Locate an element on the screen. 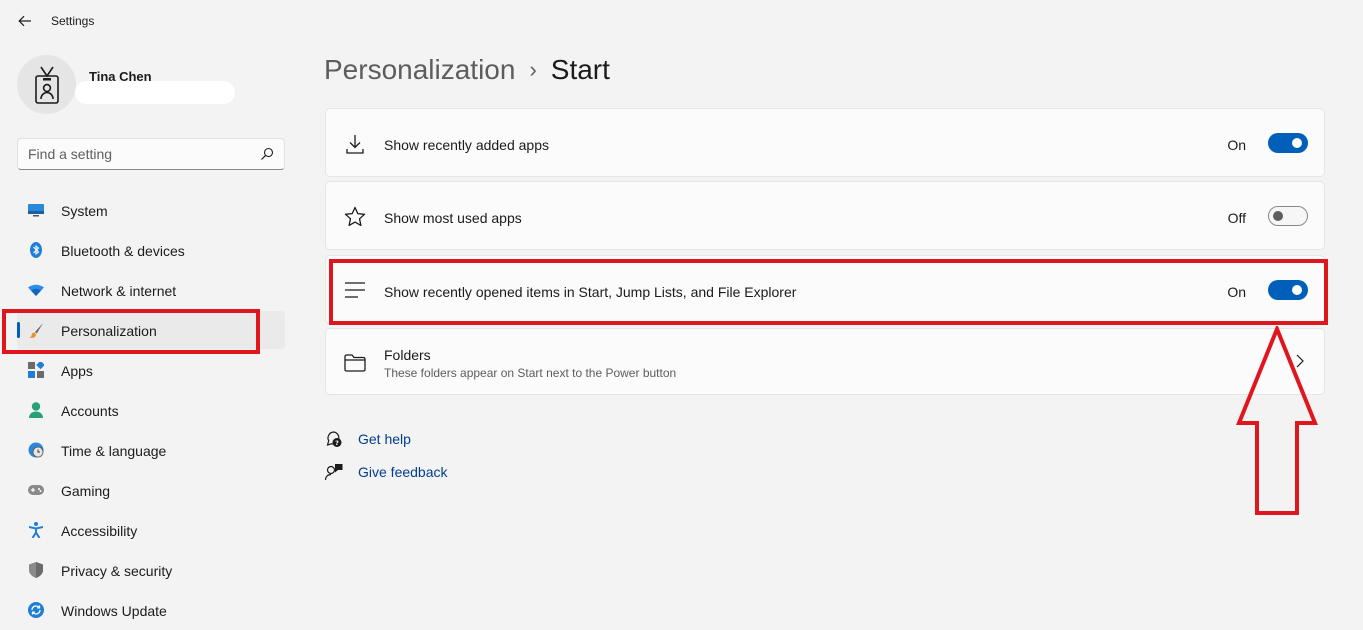  sidebar-item-network: Network & internet is located at coordinates (151, 290).